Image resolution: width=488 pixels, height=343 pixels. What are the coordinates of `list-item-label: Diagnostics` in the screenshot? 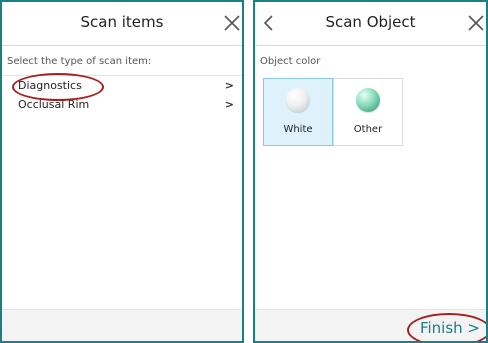 It's located at (50, 85).